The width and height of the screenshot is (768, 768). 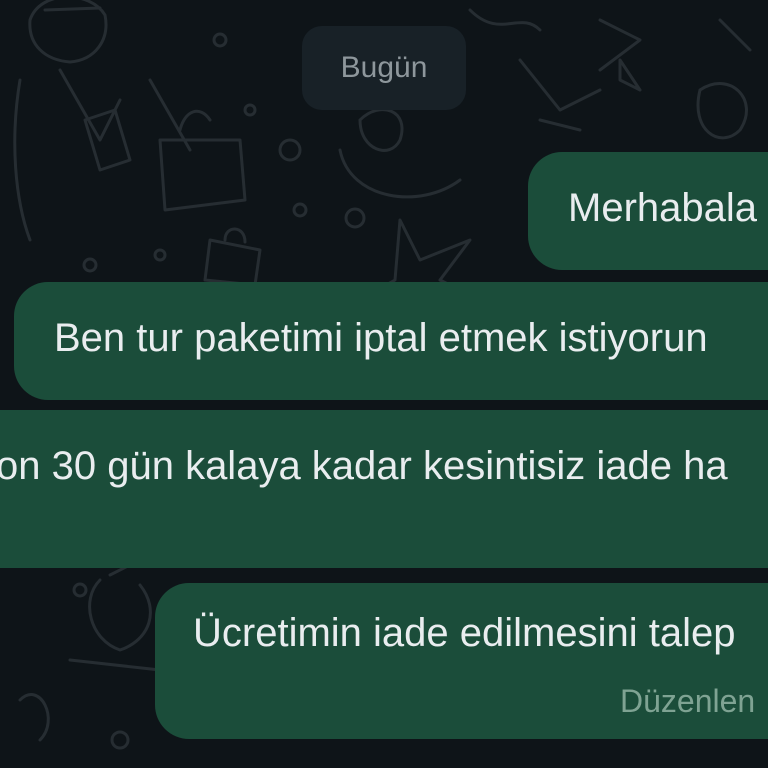 I want to click on date-separator: Bugün, so click(x=384, y=68).